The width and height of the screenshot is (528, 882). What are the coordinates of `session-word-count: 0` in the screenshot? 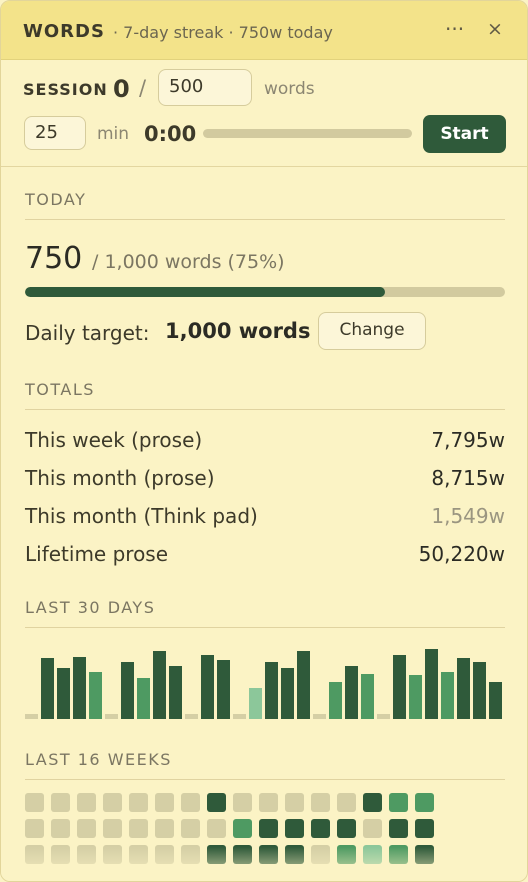 It's located at (121, 89).